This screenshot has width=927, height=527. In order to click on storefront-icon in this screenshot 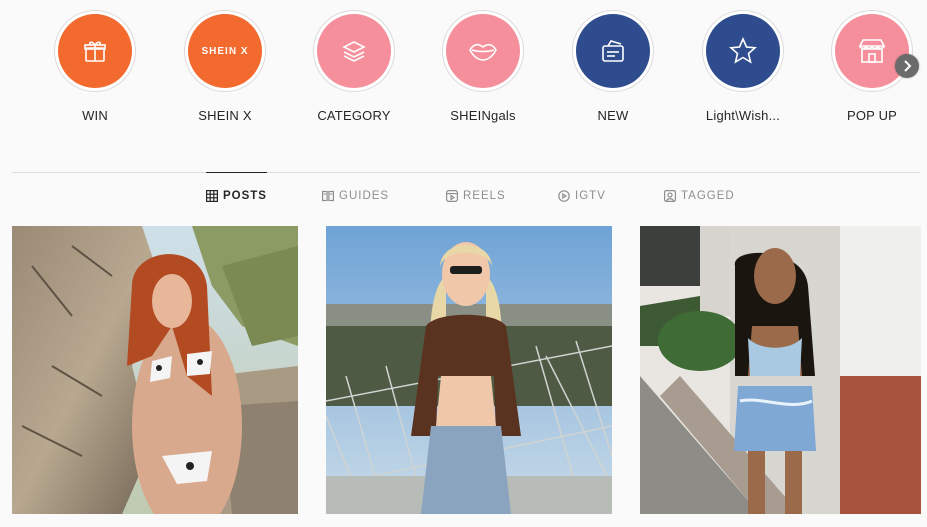, I will do `click(872, 51)`.